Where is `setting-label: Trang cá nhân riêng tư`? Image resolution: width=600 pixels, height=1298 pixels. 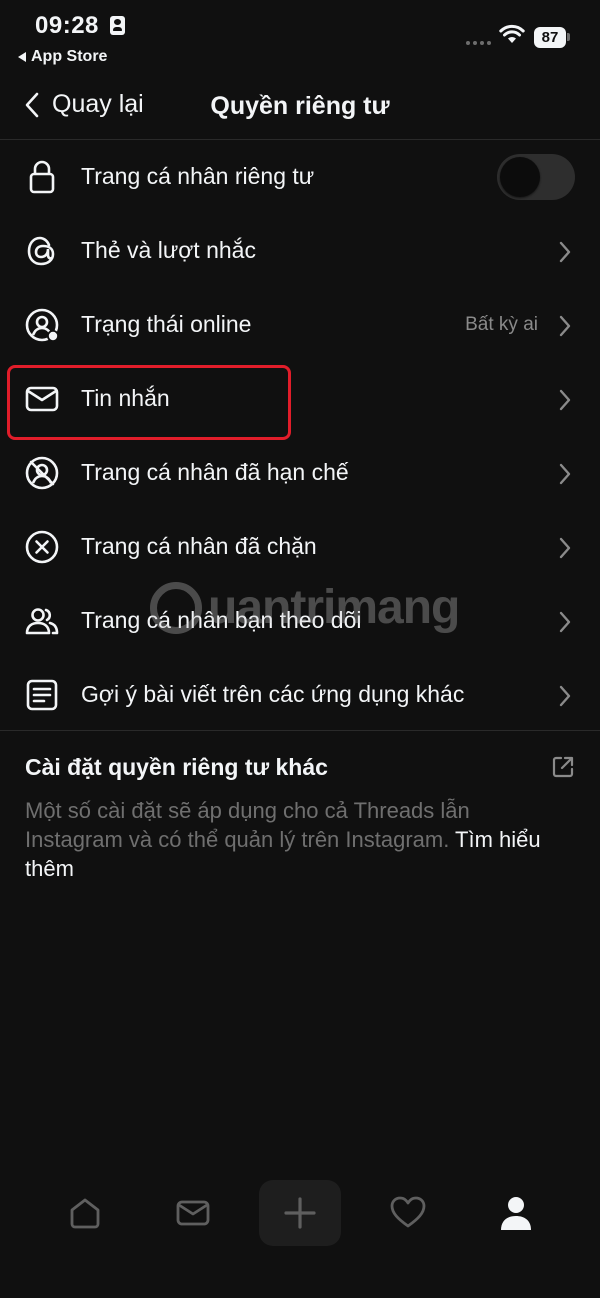 setting-label: Trang cá nhân riêng tư is located at coordinates (198, 176).